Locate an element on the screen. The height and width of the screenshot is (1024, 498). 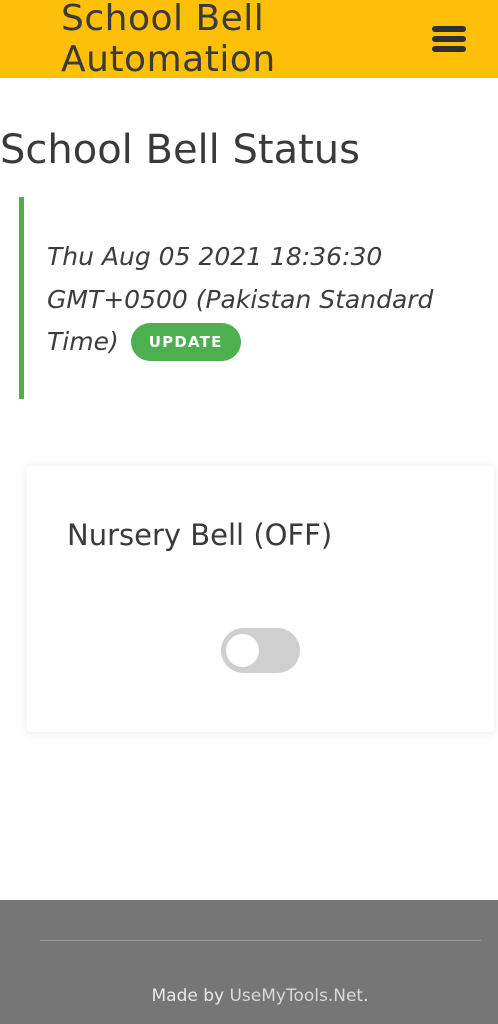
brand-title: School Bell Automation is located at coordinates (211, 40).